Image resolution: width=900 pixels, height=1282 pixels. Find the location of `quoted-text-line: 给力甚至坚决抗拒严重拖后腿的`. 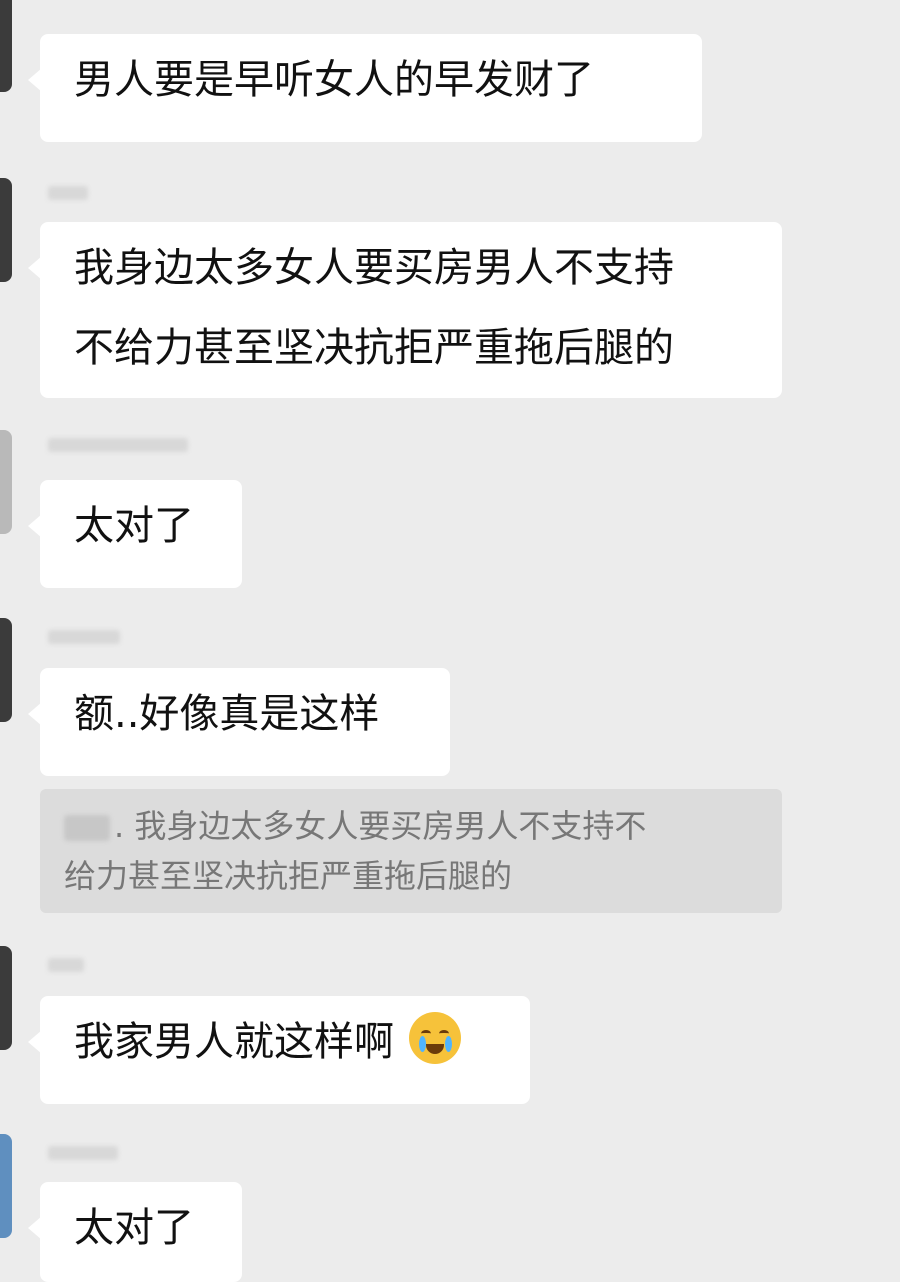

quoted-text-line: 给力甚至坚决抗拒严重拖后腿的 is located at coordinates (288, 876).